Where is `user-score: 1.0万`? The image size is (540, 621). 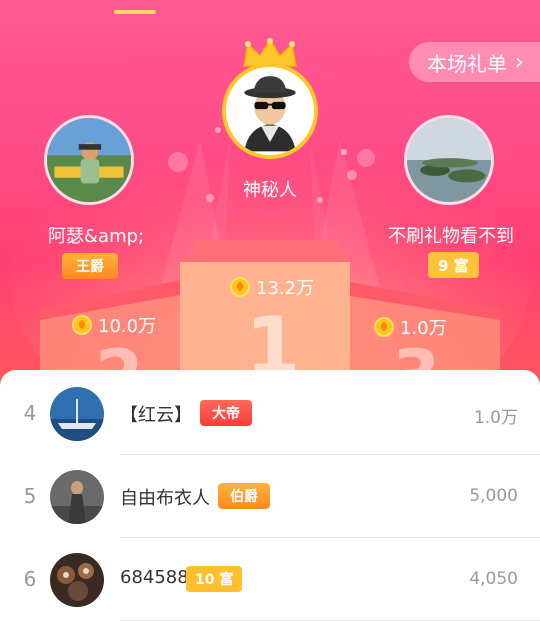 user-score: 1.0万 is located at coordinates (495, 418).